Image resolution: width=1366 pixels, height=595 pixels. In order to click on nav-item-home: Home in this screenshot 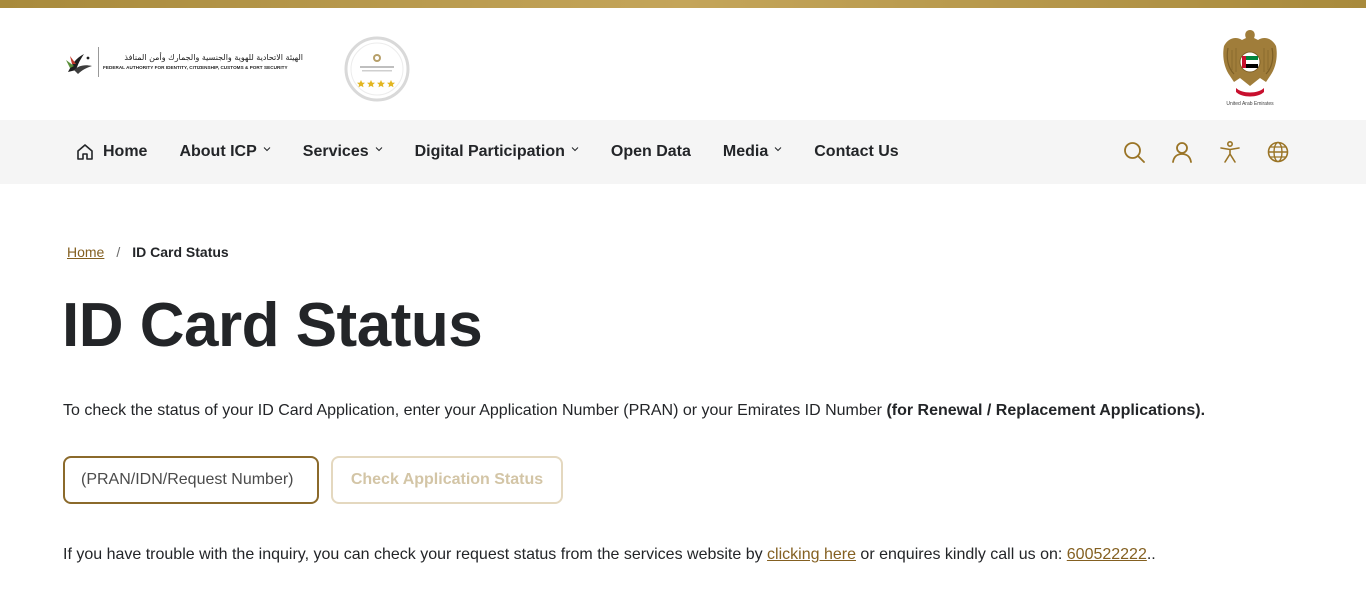, I will do `click(111, 152)`.